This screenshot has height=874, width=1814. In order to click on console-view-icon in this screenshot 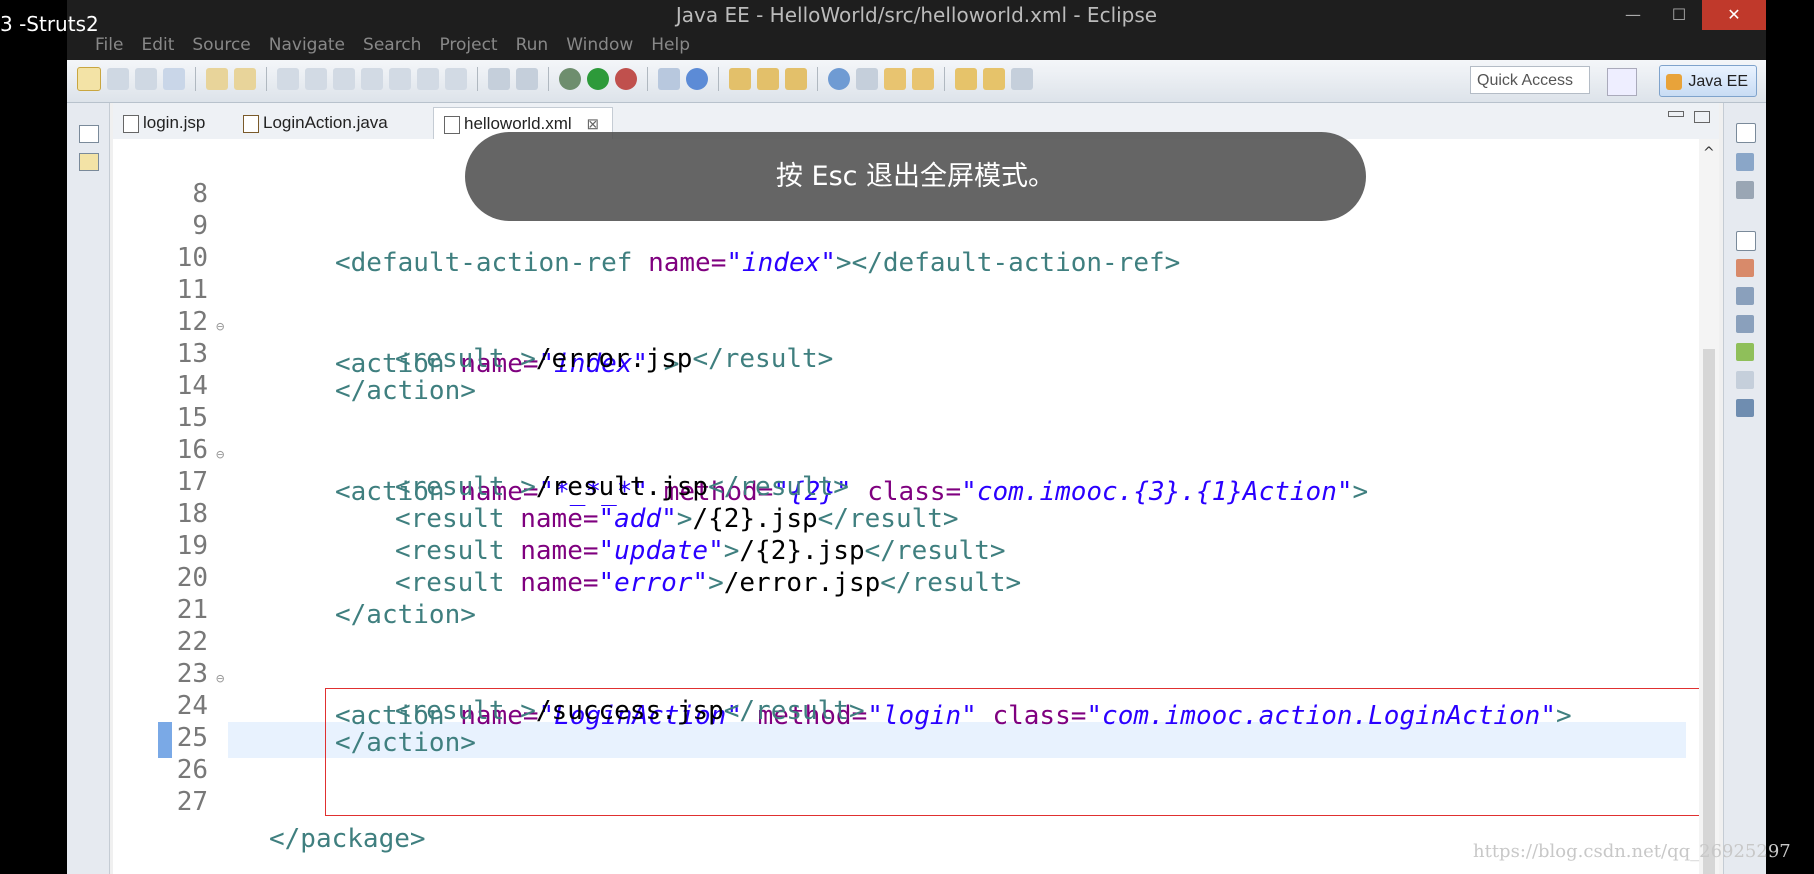, I will do `click(1745, 408)`.